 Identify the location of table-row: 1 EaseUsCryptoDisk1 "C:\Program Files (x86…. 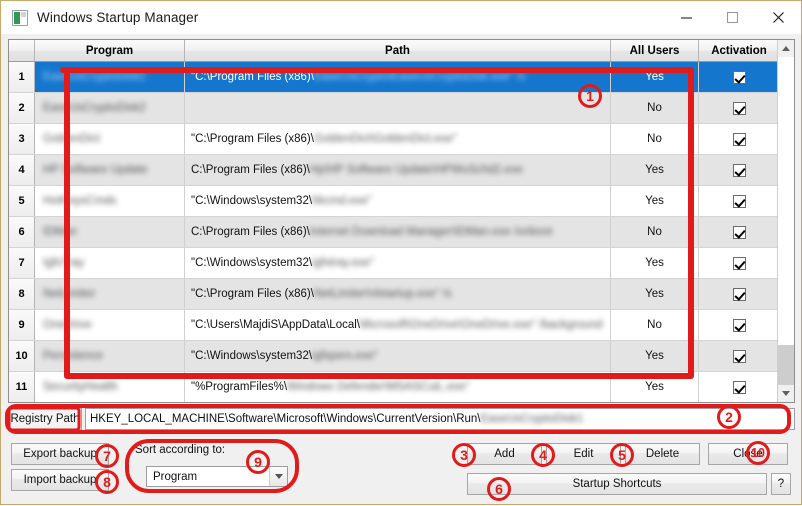
(401, 77).